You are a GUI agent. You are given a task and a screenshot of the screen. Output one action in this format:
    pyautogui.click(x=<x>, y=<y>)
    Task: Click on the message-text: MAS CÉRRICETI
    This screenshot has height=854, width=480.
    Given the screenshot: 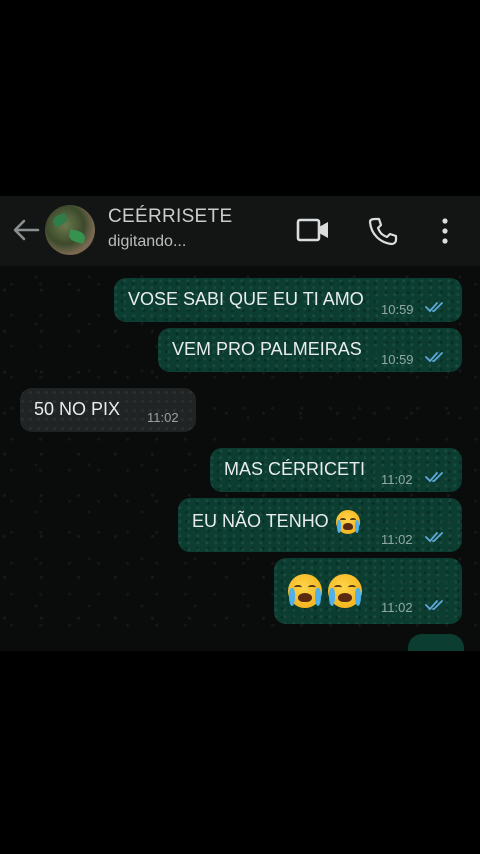 What is the action you would take?
    pyautogui.click(x=295, y=469)
    